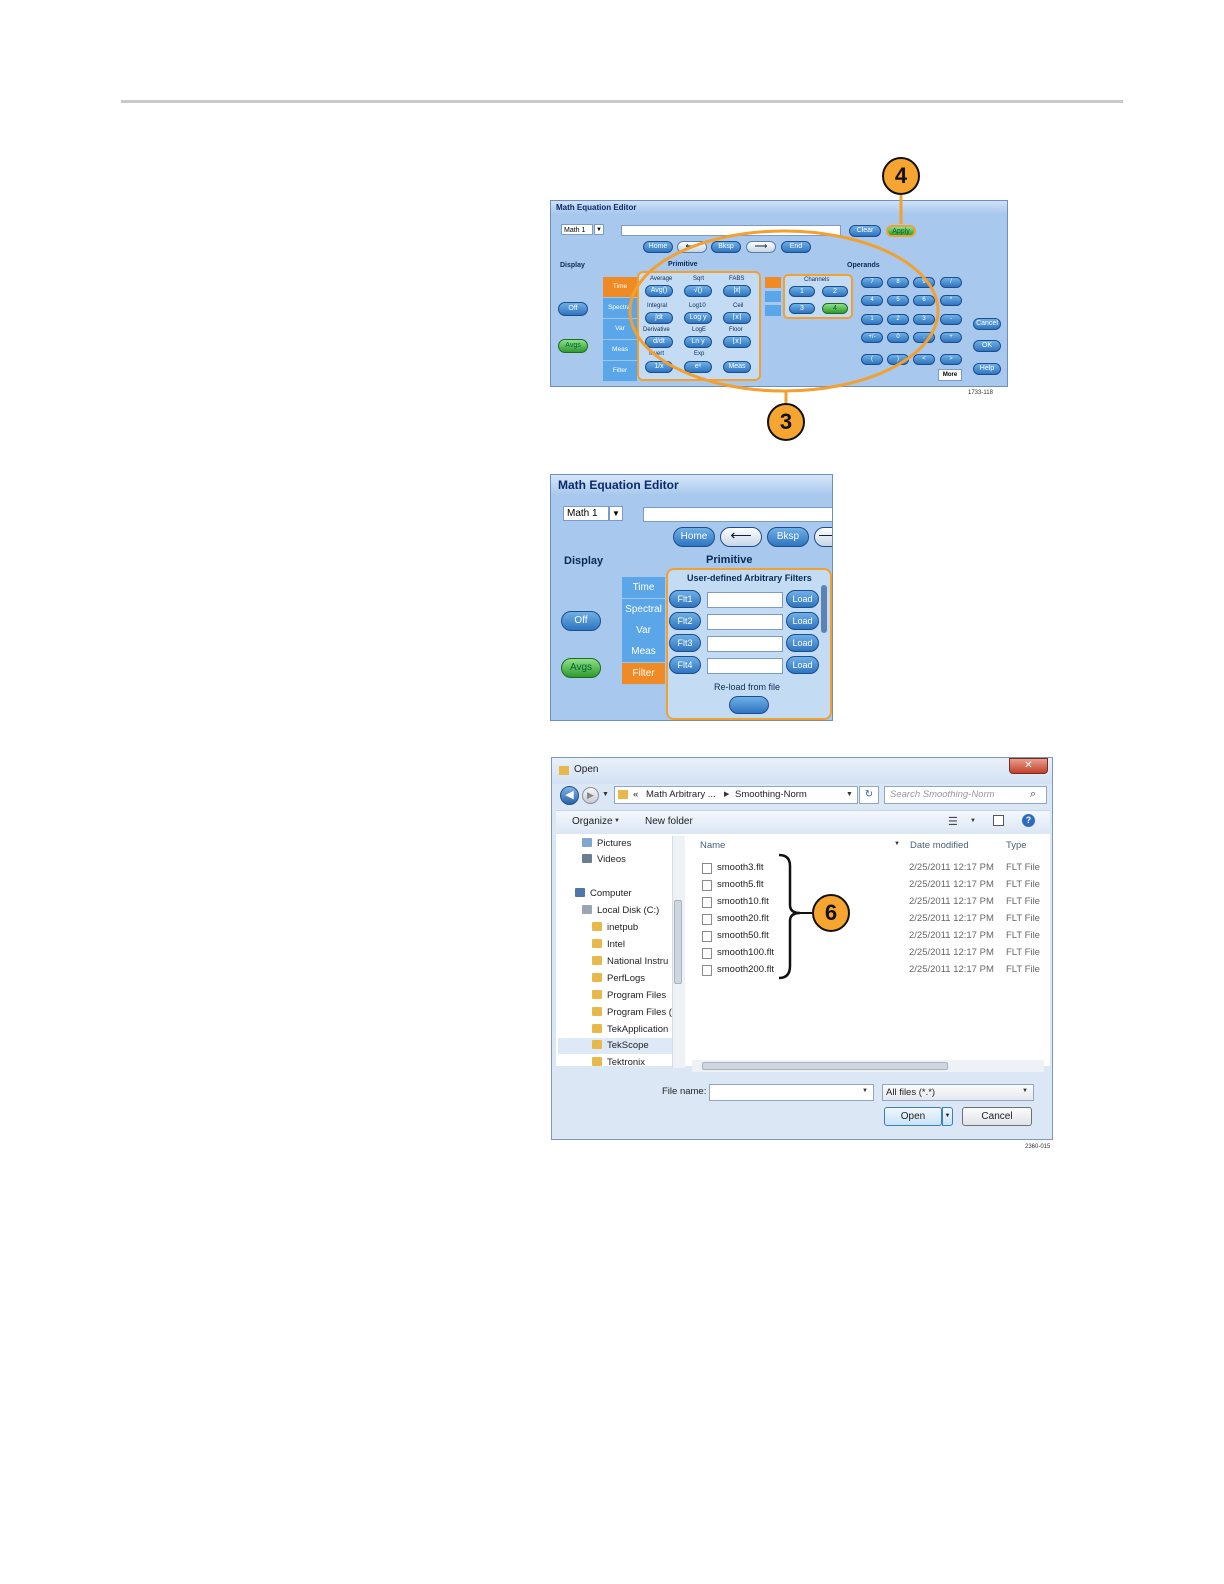  What do you see at coordinates (825, 1066) in the screenshot?
I see `files-hscroll-thumb` at bounding box center [825, 1066].